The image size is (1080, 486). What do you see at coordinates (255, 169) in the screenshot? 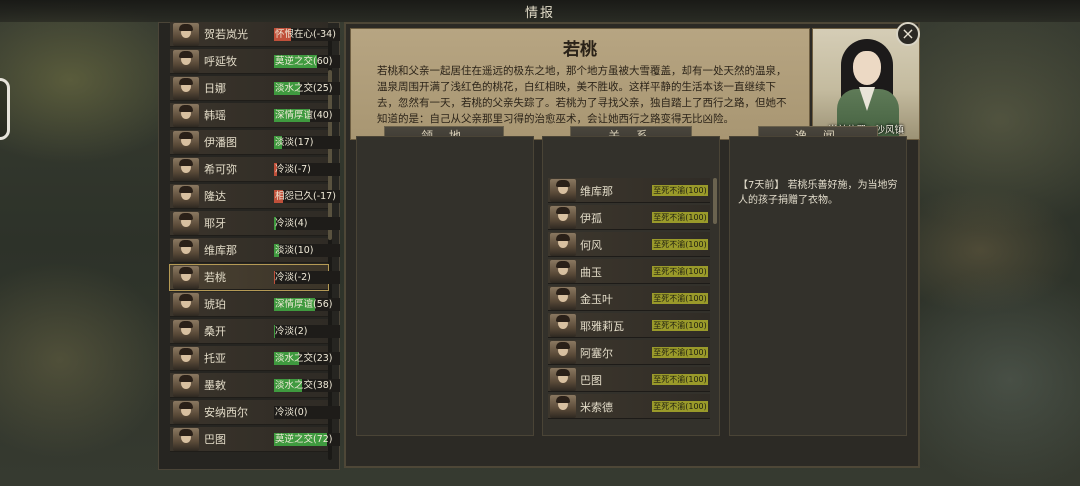
I see `roster-item: 希可弥 冷淡(-7)` at bounding box center [255, 169].